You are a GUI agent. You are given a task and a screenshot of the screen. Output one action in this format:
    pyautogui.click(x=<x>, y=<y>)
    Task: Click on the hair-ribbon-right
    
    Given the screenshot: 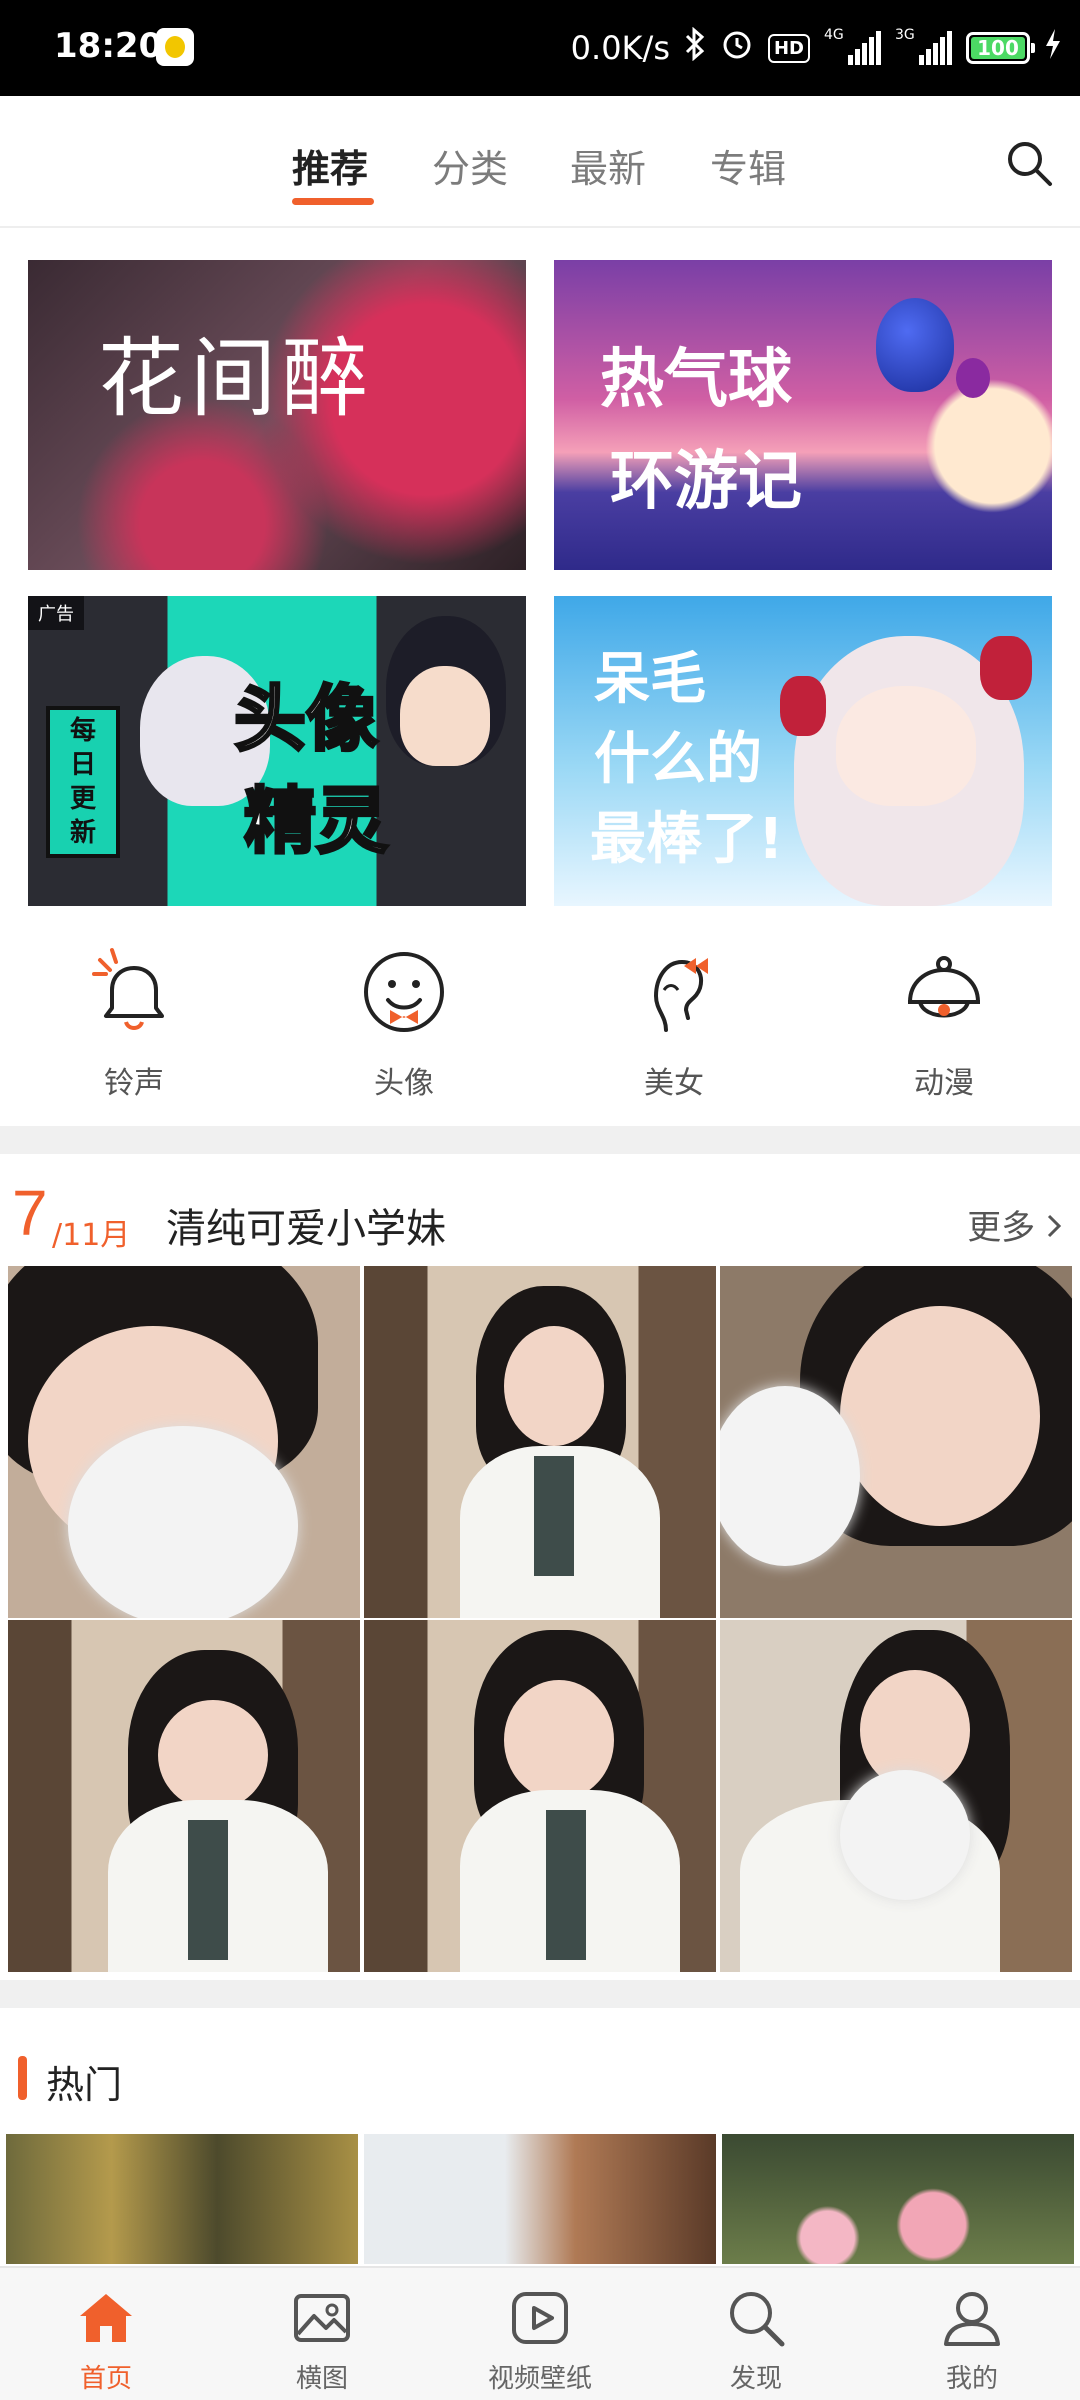 What is the action you would take?
    pyautogui.click(x=1006, y=668)
    